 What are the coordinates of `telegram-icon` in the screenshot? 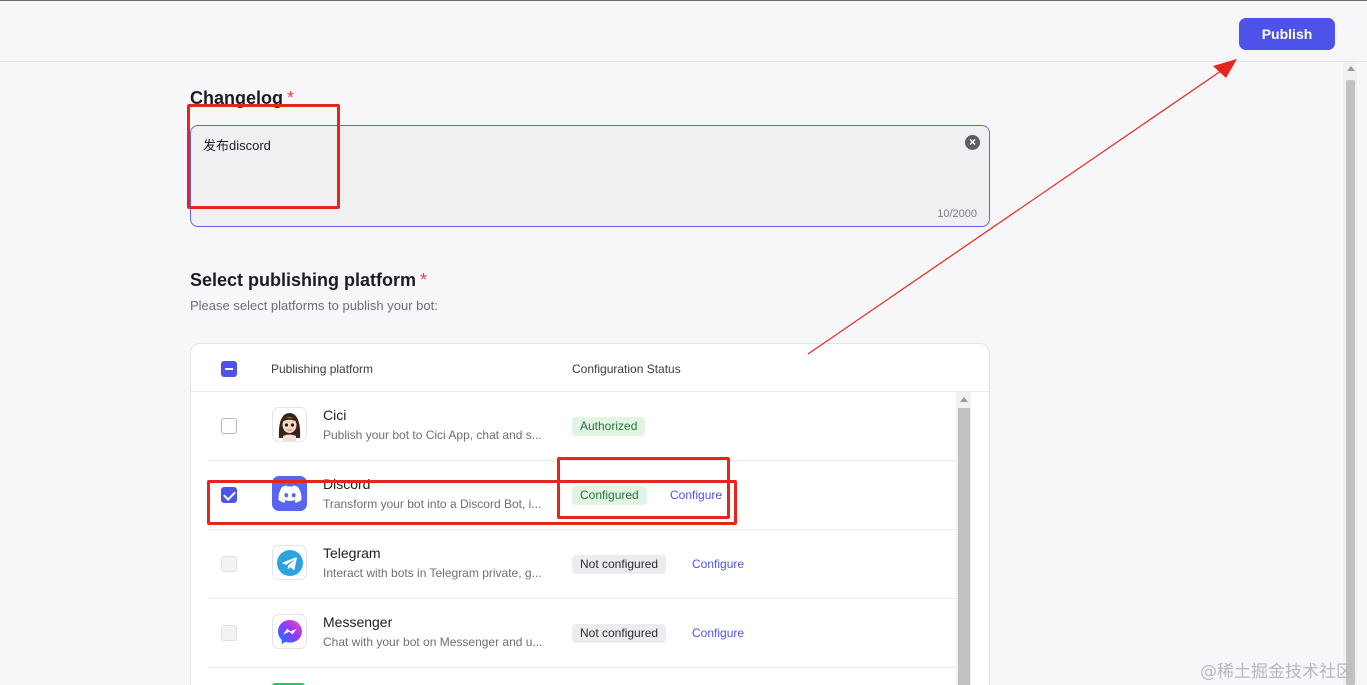 It's located at (289, 562).